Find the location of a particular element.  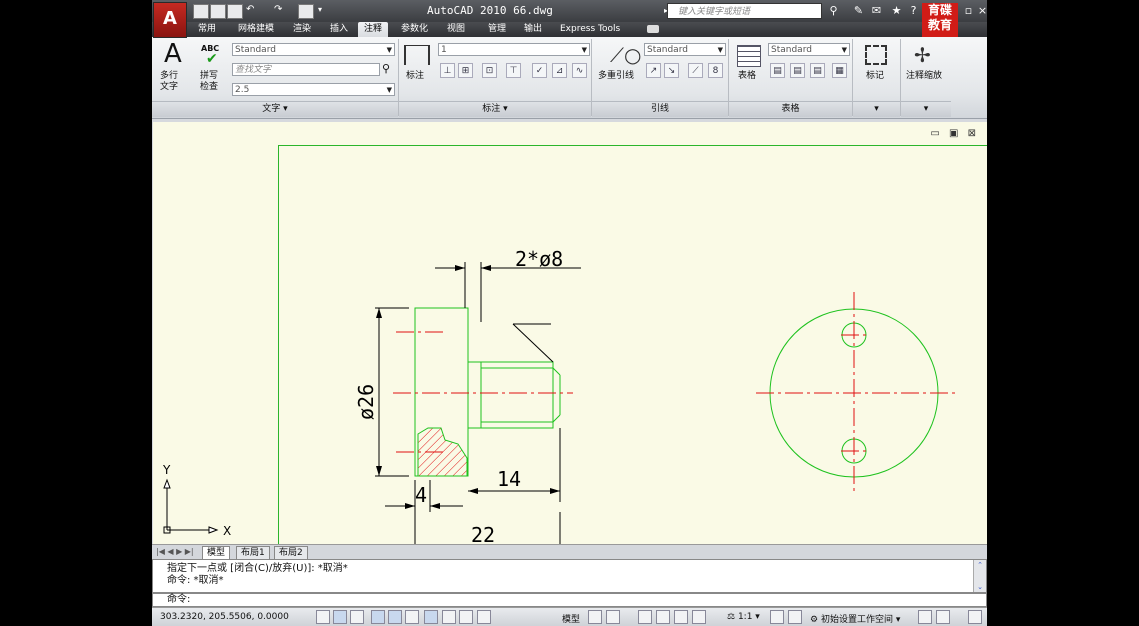

dim-holes-text: 2*ø8 is located at coordinates (539, 259).